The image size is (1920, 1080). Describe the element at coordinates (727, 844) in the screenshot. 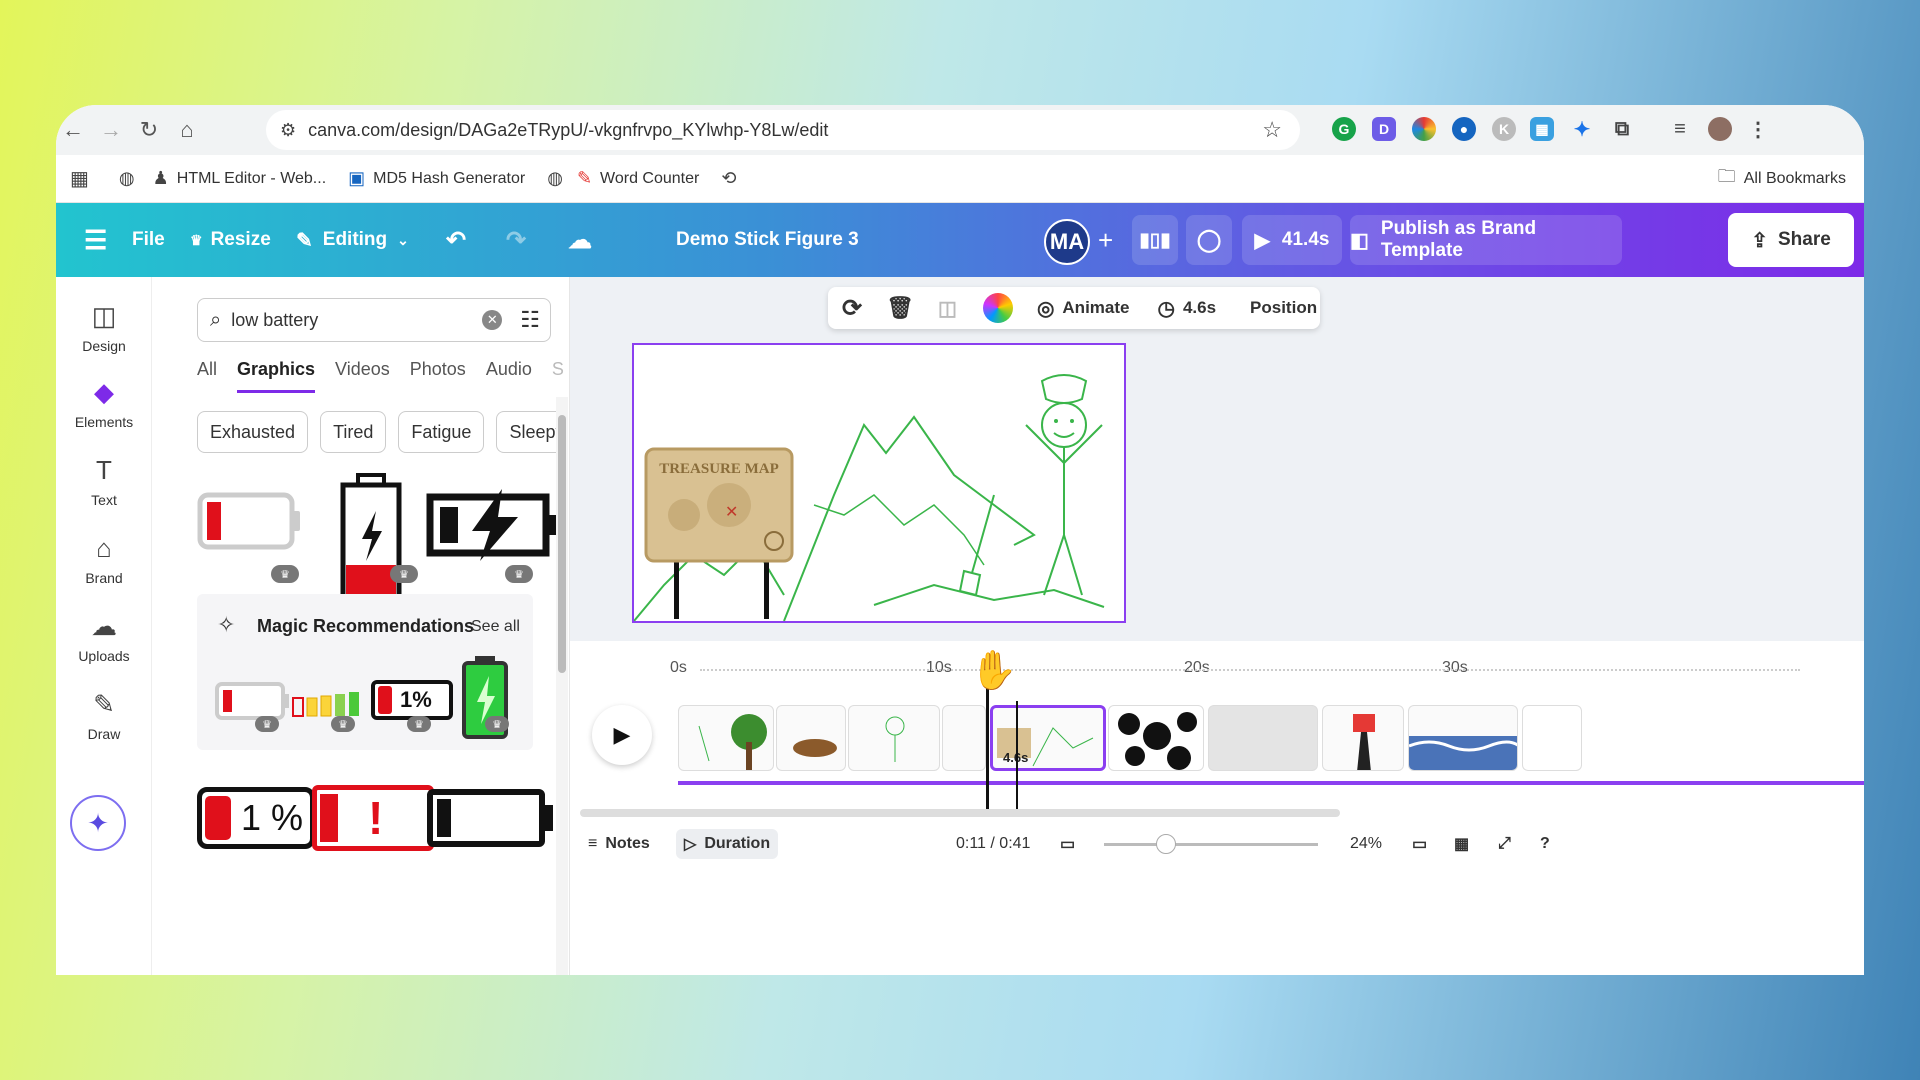

I see `duration-toggle-button: ▷ Duration` at that location.